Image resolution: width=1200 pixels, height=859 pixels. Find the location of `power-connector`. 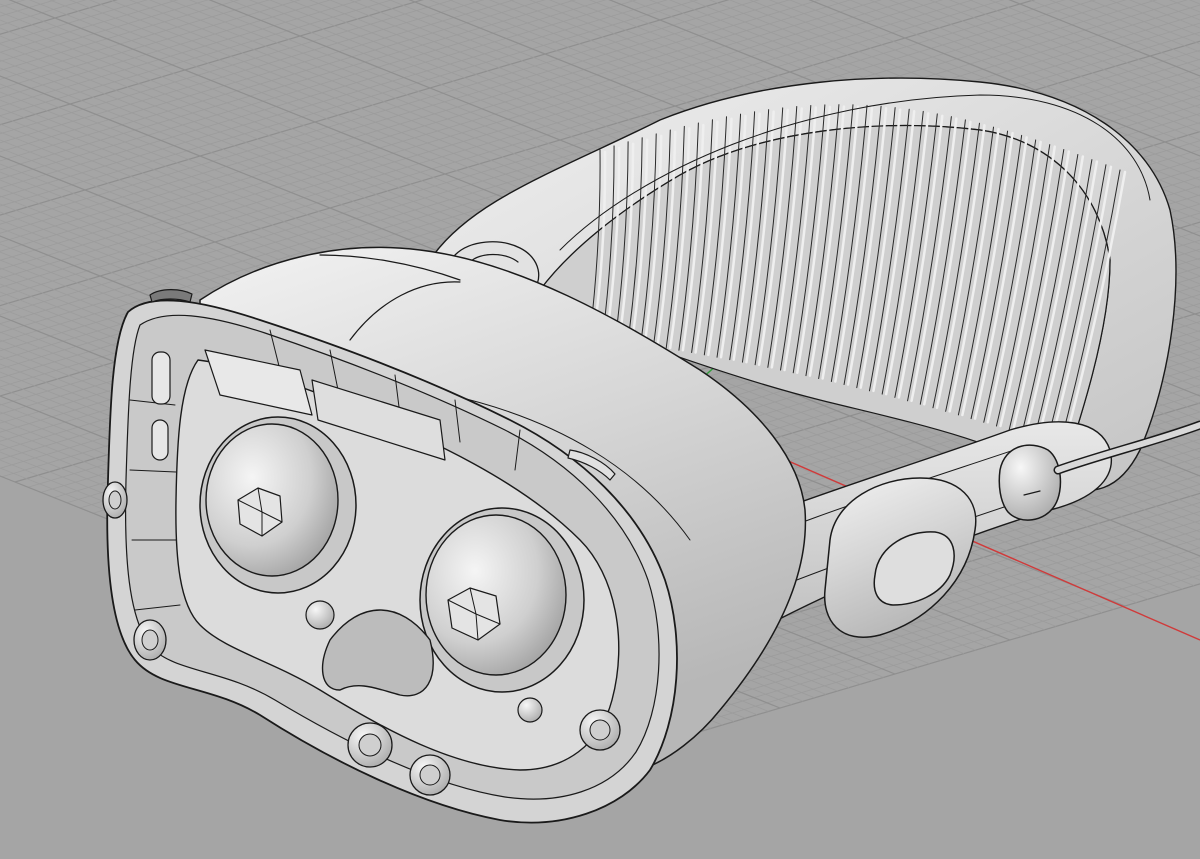

power-connector is located at coordinates (1030, 482).